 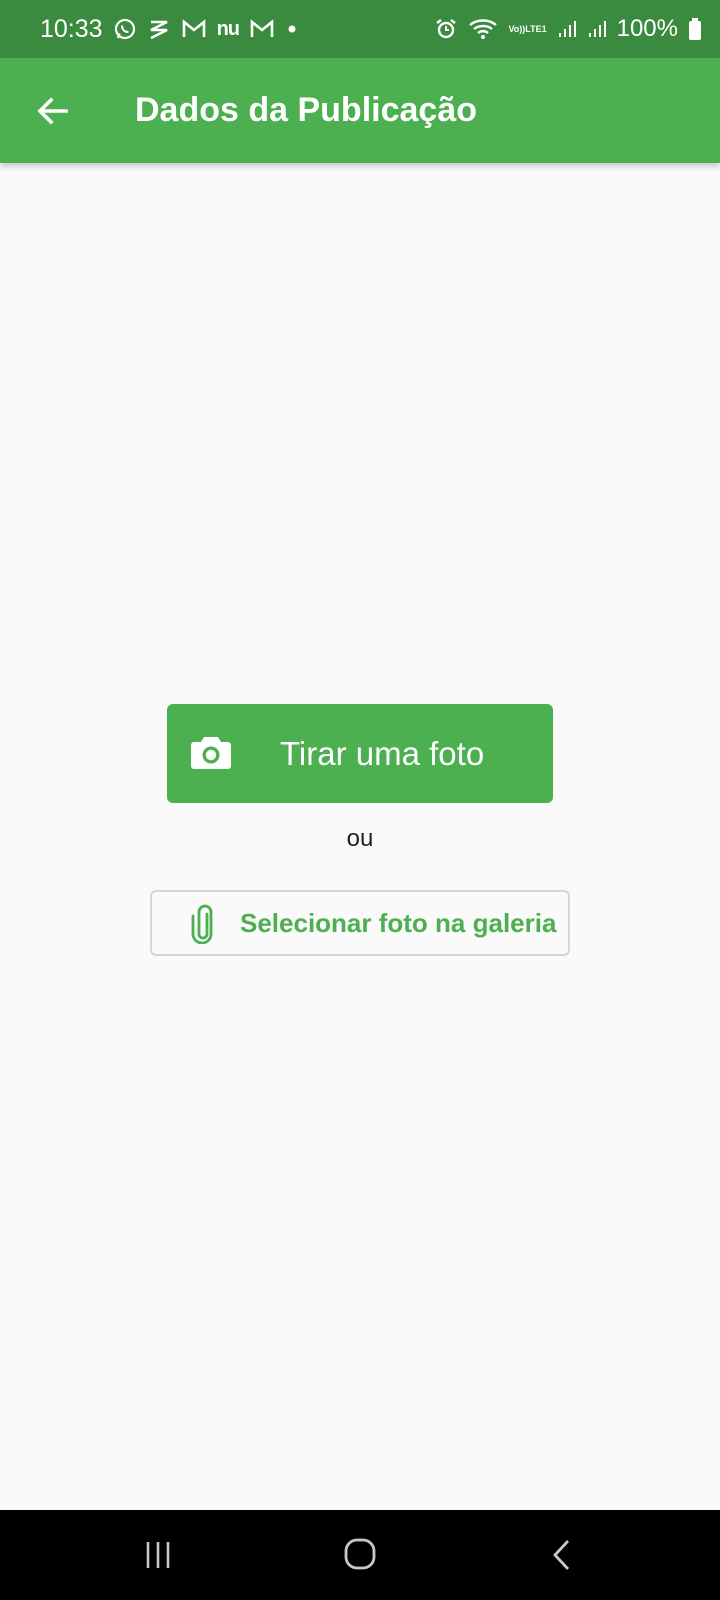 What do you see at coordinates (202, 924) in the screenshot?
I see `paperclip-icon` at bounding box center [202, 924].